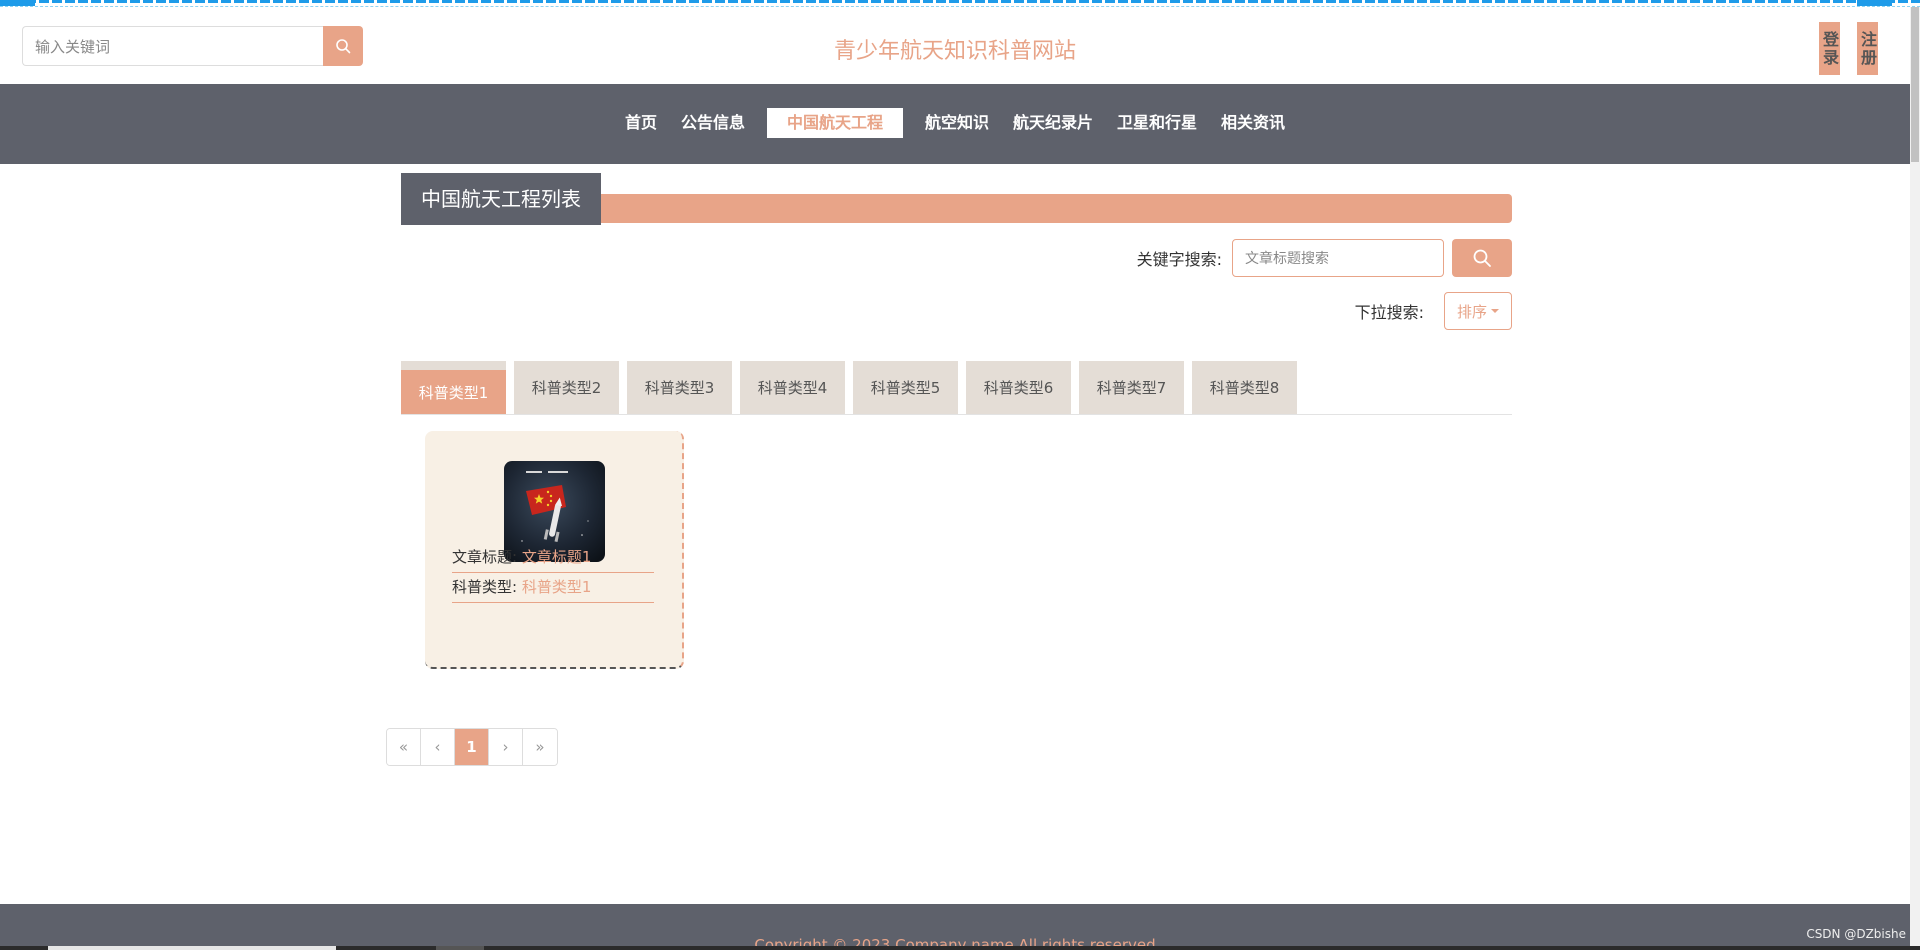 The width and height of the screenshot is (1920, 950). What do you see at coordinates (834, 123) in the screenshot?
I see `nav-item-china-aerospace: 中国航天工程` at bounding box center [834, 123].